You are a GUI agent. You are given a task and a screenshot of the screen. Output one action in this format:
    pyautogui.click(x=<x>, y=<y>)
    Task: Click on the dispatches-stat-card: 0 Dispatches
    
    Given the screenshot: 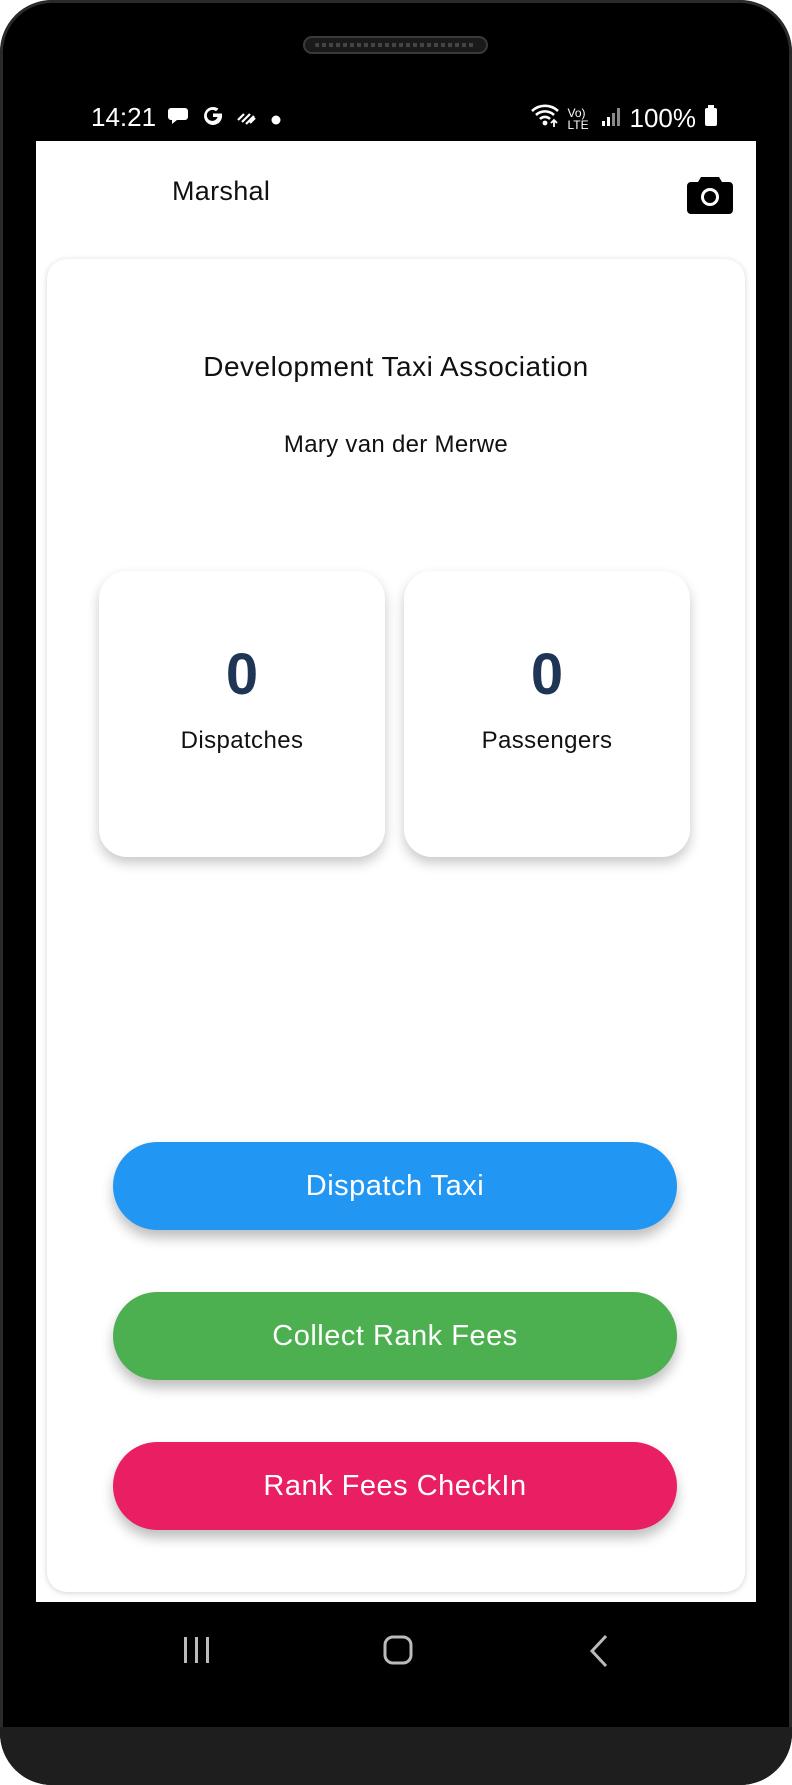 What is the action you would take?
    pyautogui.click(x=242, y=714)
    